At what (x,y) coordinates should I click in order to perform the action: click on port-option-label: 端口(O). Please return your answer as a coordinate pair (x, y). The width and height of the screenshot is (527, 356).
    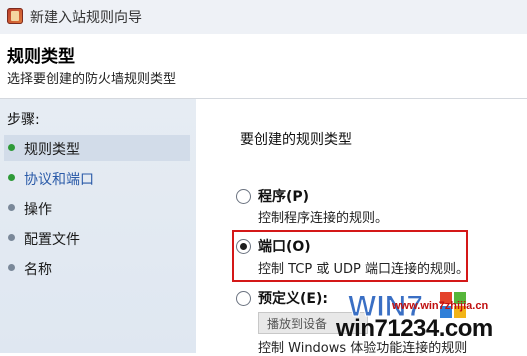
    Looking at the image, I should click on (284, 246).